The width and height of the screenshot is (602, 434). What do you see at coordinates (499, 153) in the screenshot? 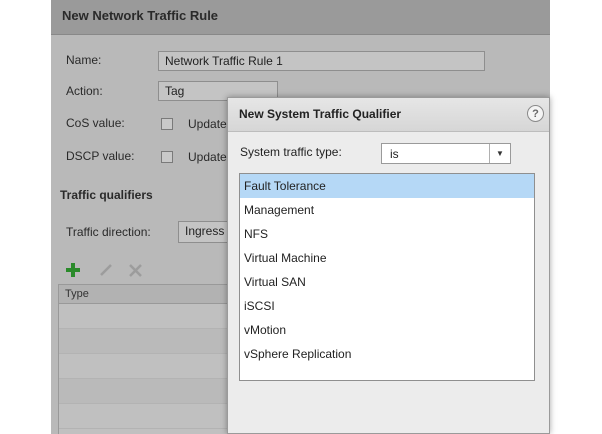
I see `chevron-down-icon: ▼` at bounding box center [499, 153].